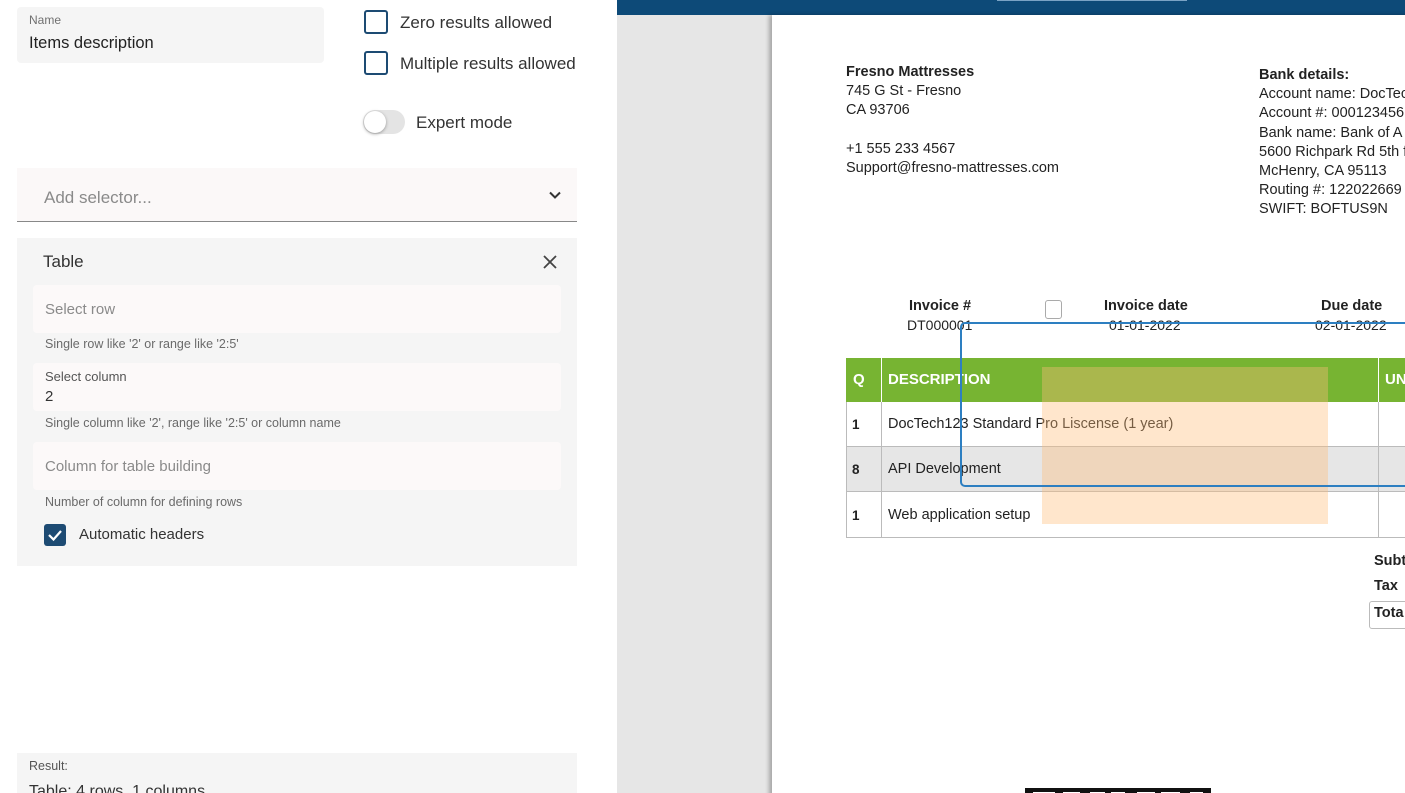 The height and width of the screenshot is (793, 1405). Describe the element at coordinates (1323, 171) in the screenshot. I see `bank-line: McHenry, CA 95113` at that location.